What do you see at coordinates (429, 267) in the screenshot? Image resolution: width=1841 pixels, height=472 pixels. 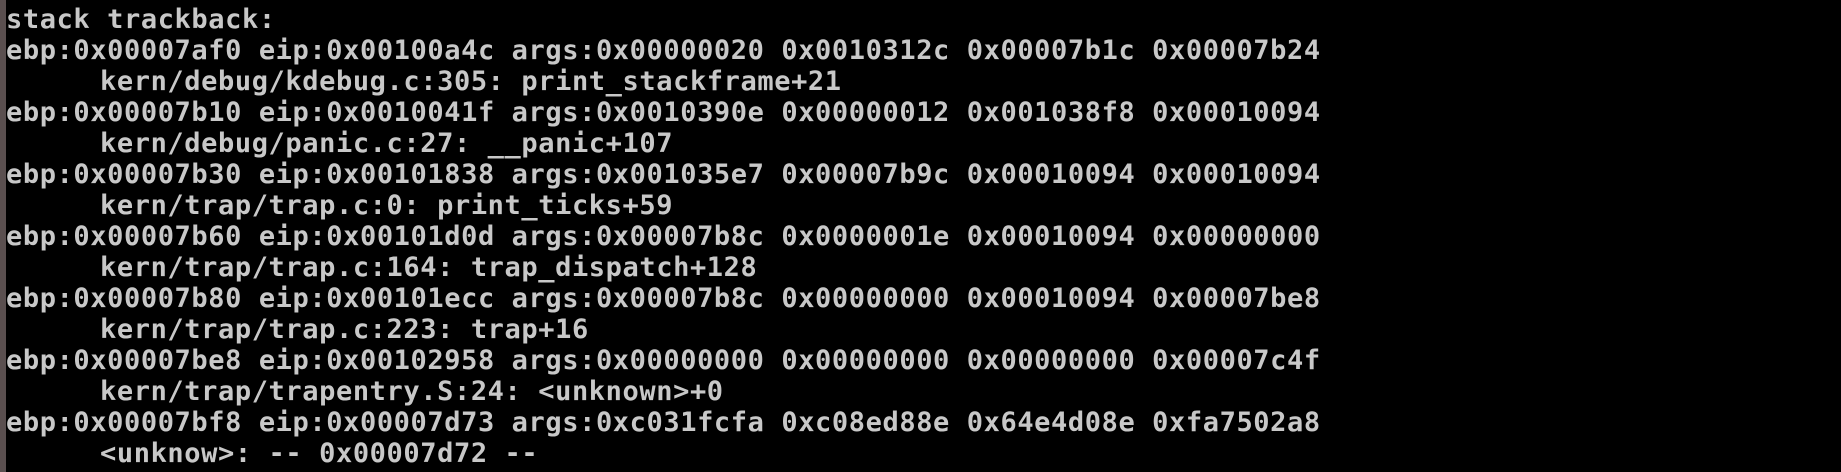 I see `terminal-line: kern/trap/trap.c:164: trap_dispatch+128` at bounding box center [429, 267].